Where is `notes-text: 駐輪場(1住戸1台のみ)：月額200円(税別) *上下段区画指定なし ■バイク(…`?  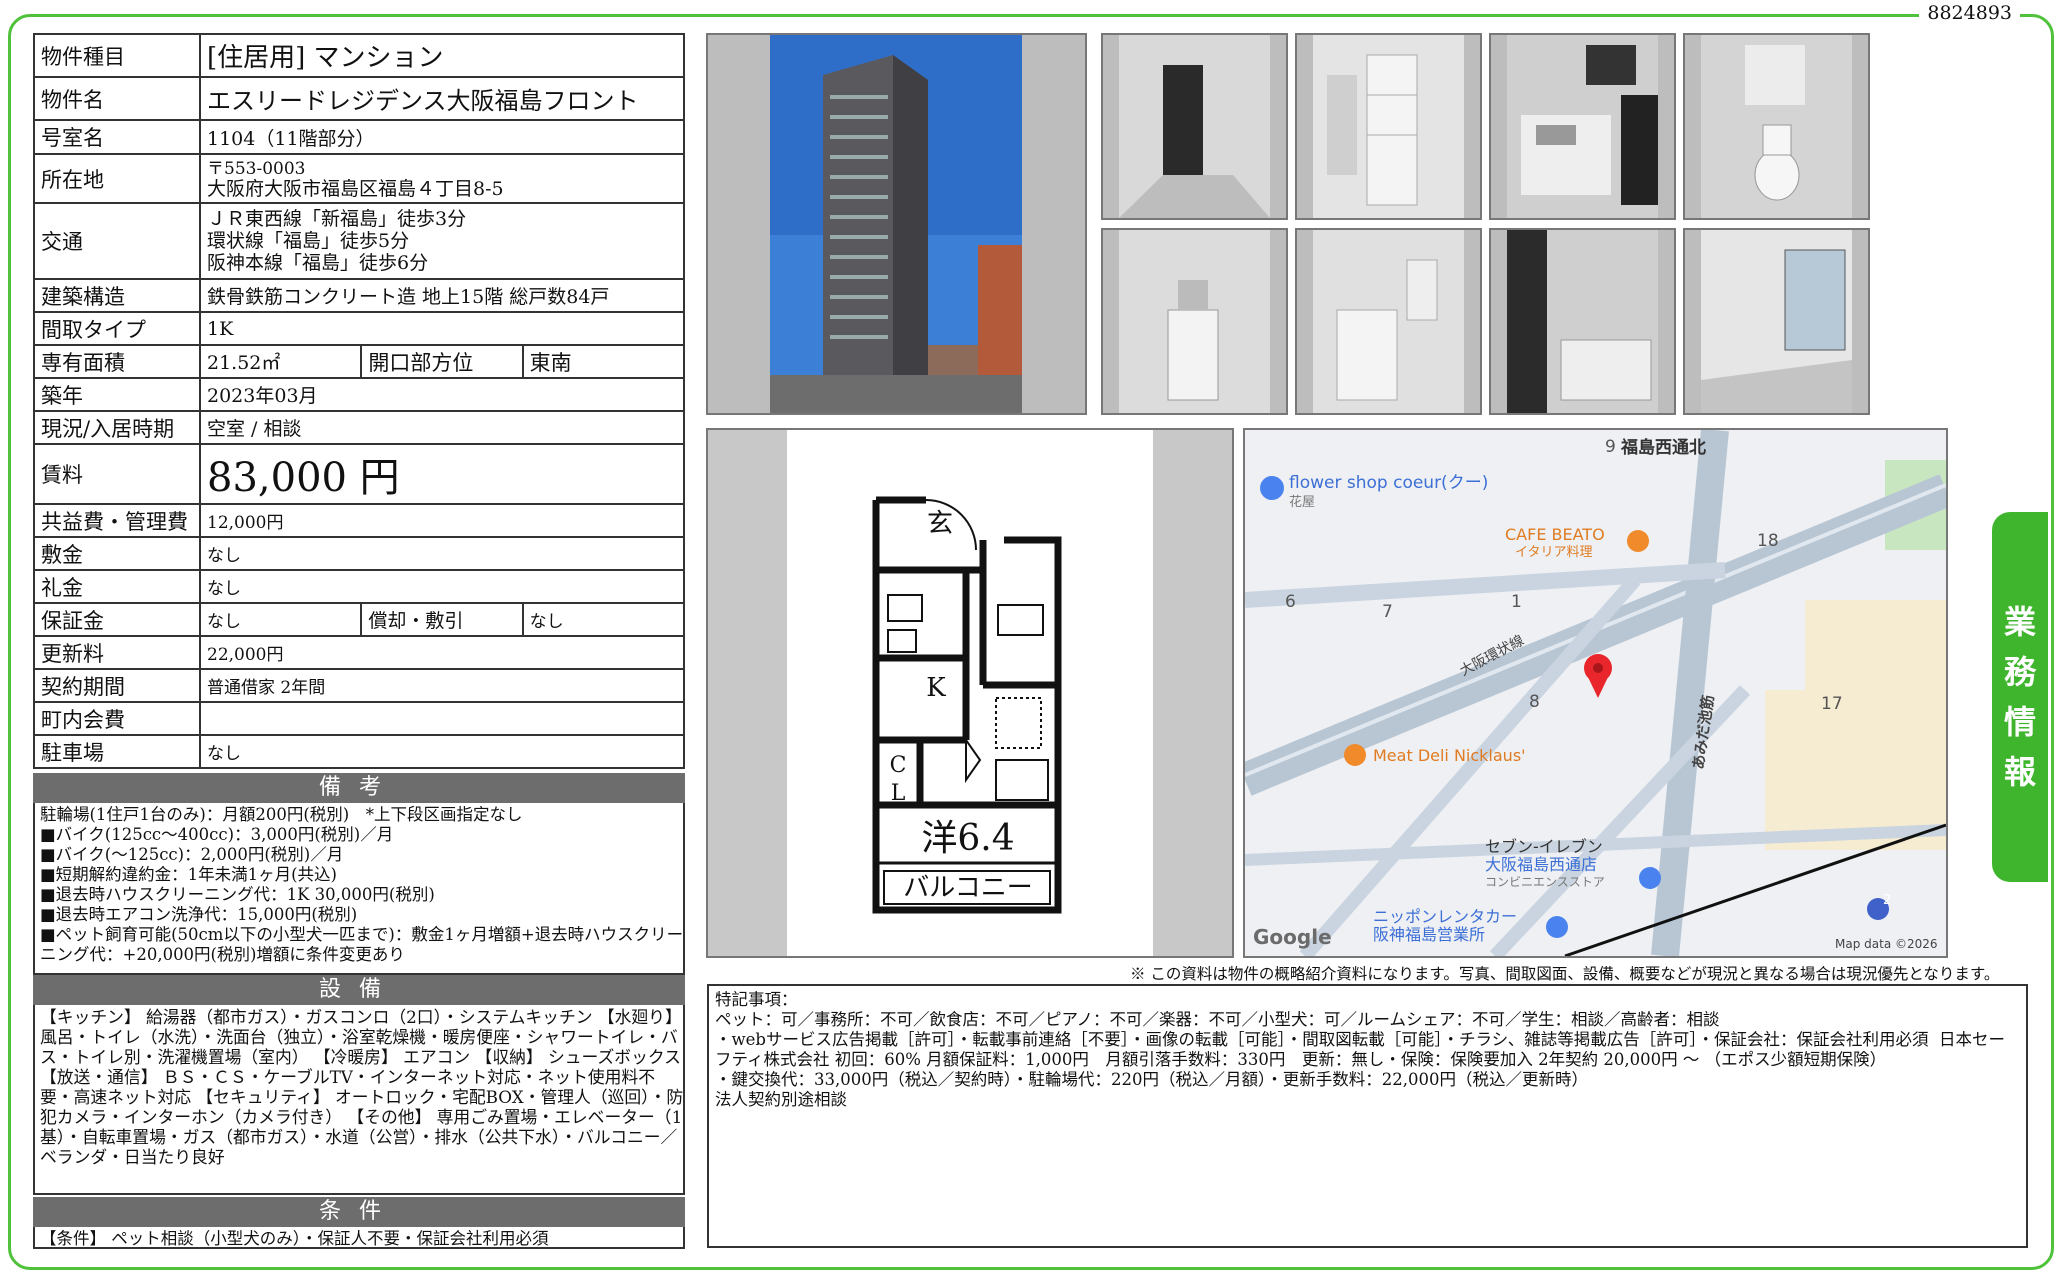
notes-text: 駐輪場(1住戸1台のみ)：月額200円(税別) *上下段区画指定なし ■バイク(… is located at coordinates (362, 884).